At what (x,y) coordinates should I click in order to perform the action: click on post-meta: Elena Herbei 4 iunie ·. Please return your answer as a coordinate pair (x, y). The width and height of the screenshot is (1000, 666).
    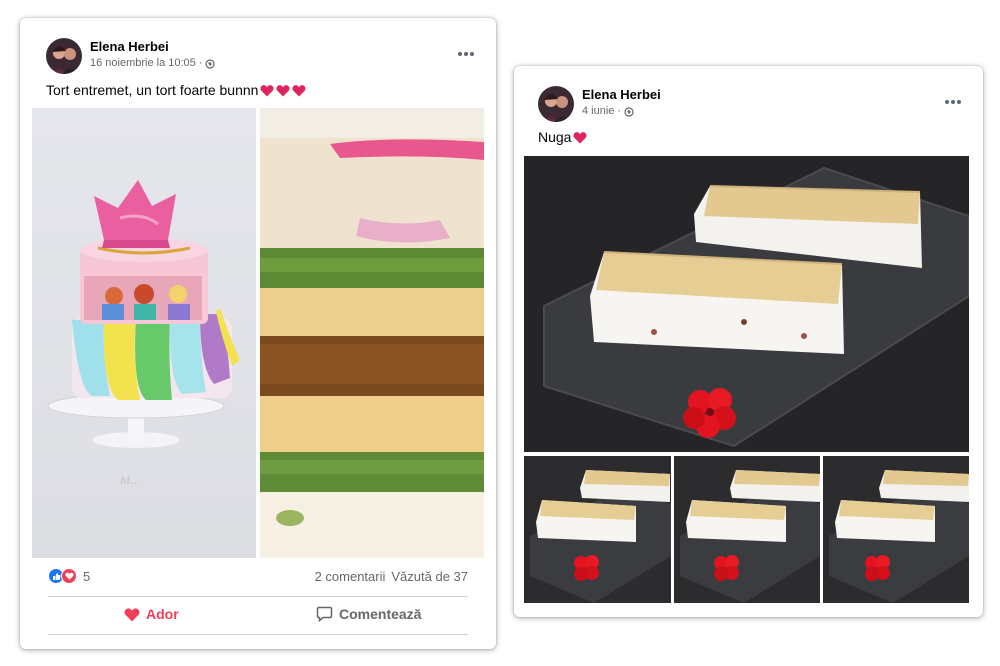
    Looking at the image, I should click on (621, 102).